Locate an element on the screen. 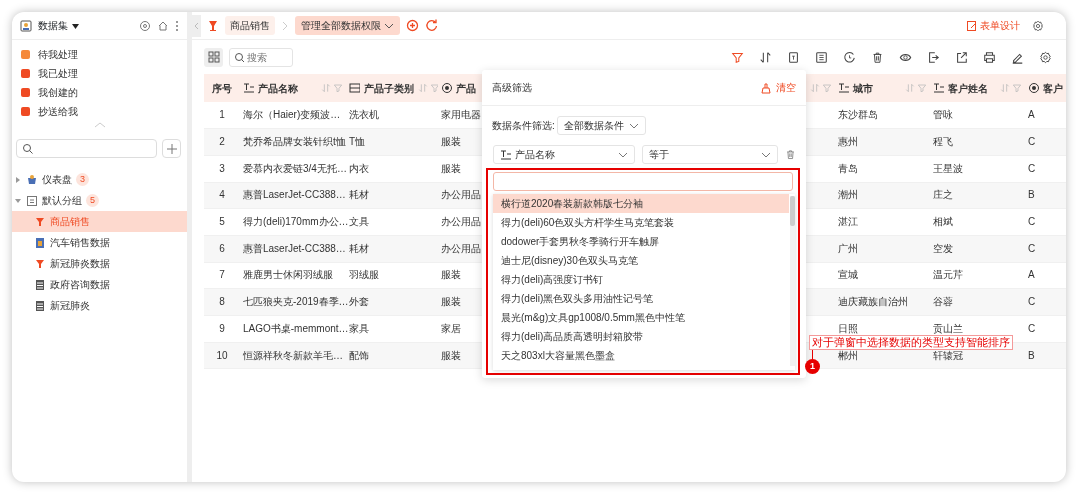 This screenshot has width=1080, height=493. field-type-icon is located at coordinates (354, 88).